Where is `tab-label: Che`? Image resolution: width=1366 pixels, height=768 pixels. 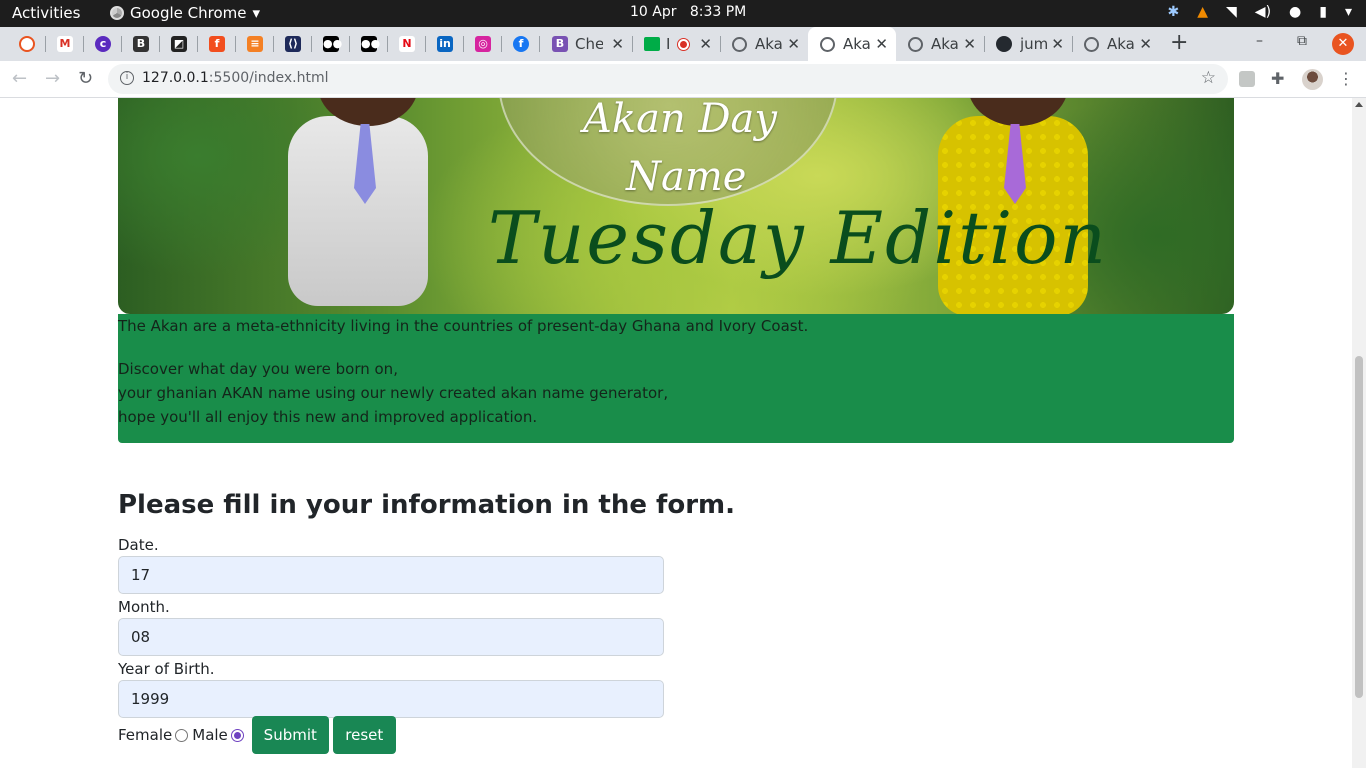
tab-label: Che is located at coordinates (589, 44).